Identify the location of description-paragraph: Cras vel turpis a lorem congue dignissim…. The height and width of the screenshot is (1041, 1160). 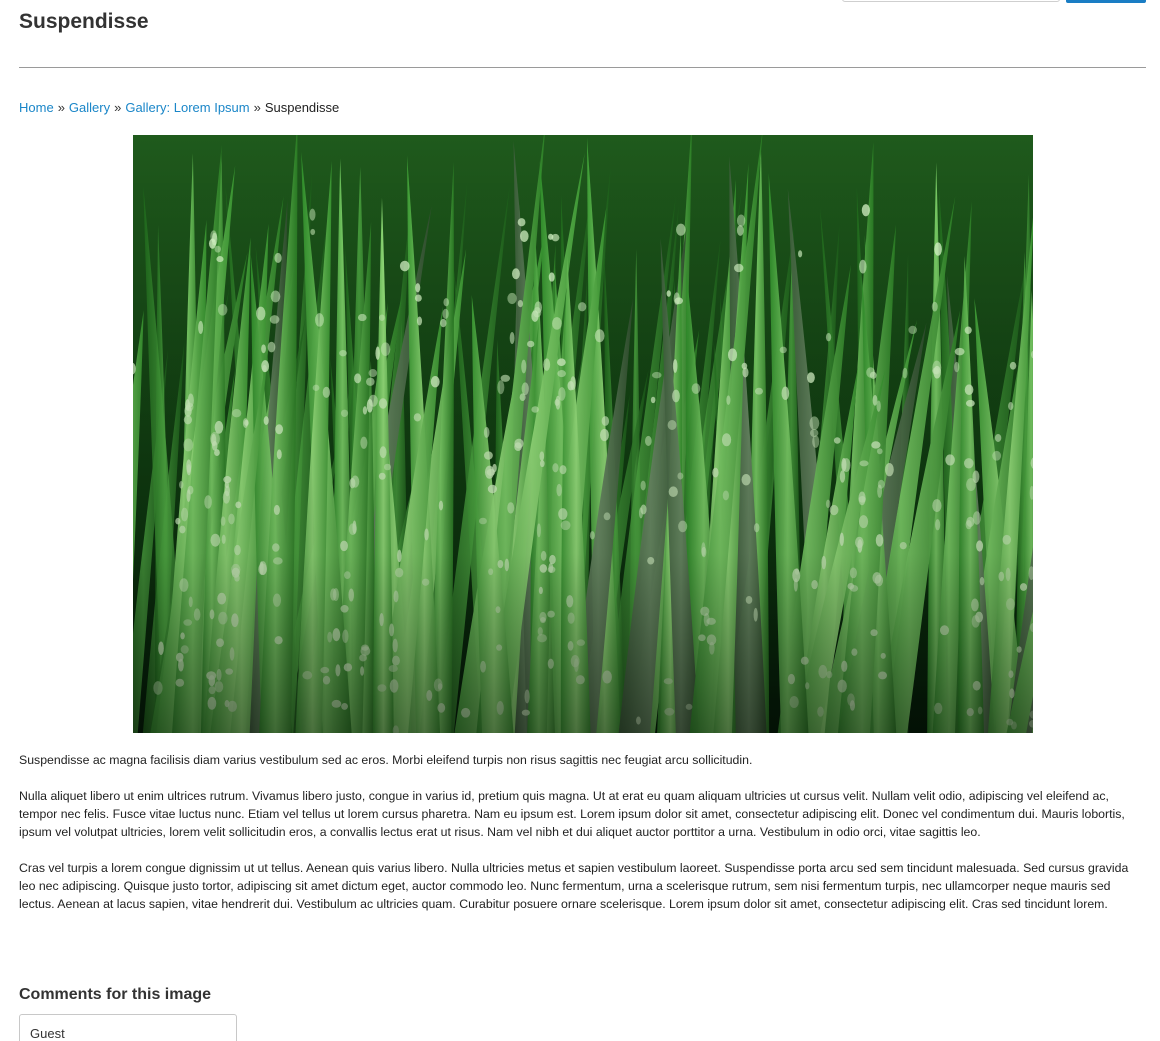
(574, 886).